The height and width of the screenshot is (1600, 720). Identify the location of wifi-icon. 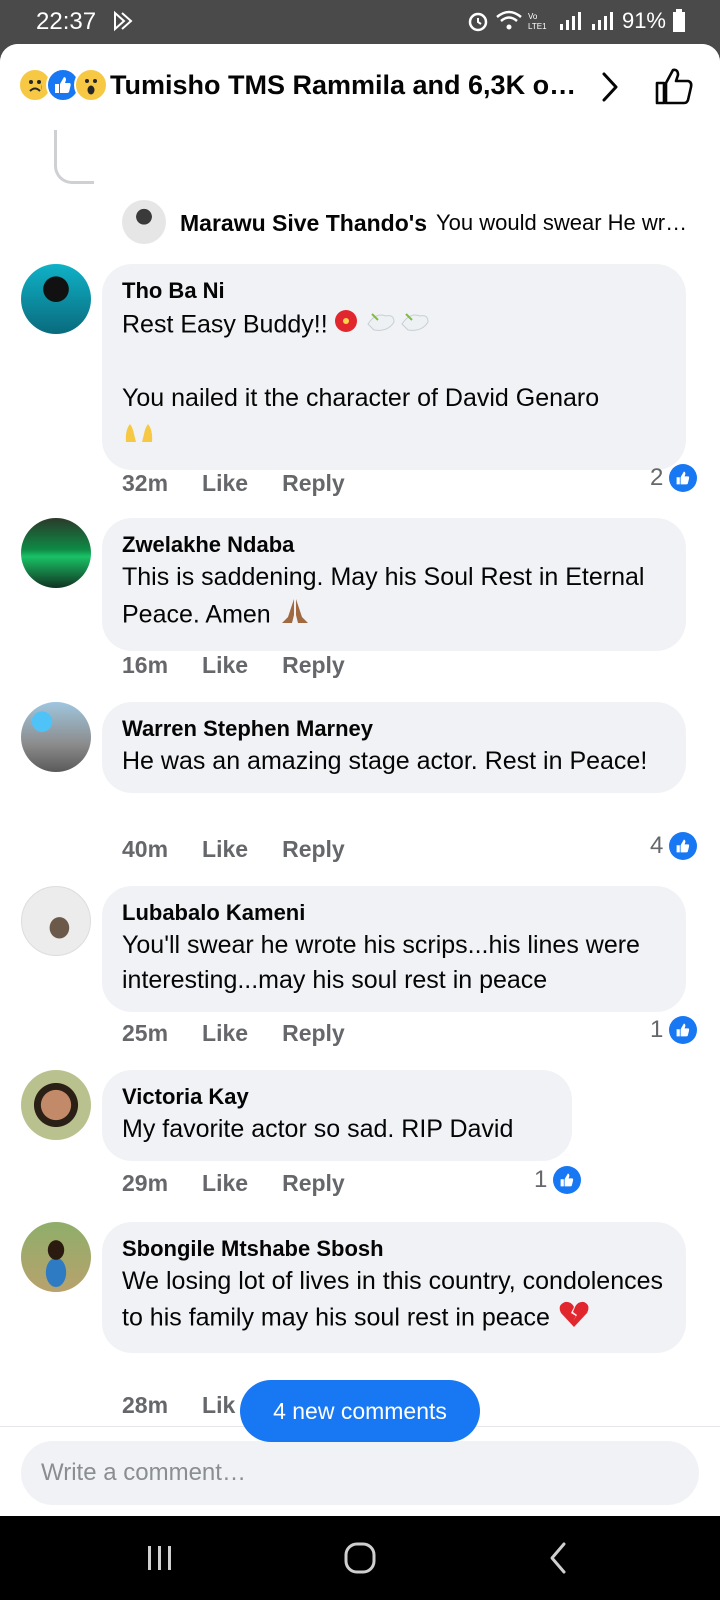
(509, 20).